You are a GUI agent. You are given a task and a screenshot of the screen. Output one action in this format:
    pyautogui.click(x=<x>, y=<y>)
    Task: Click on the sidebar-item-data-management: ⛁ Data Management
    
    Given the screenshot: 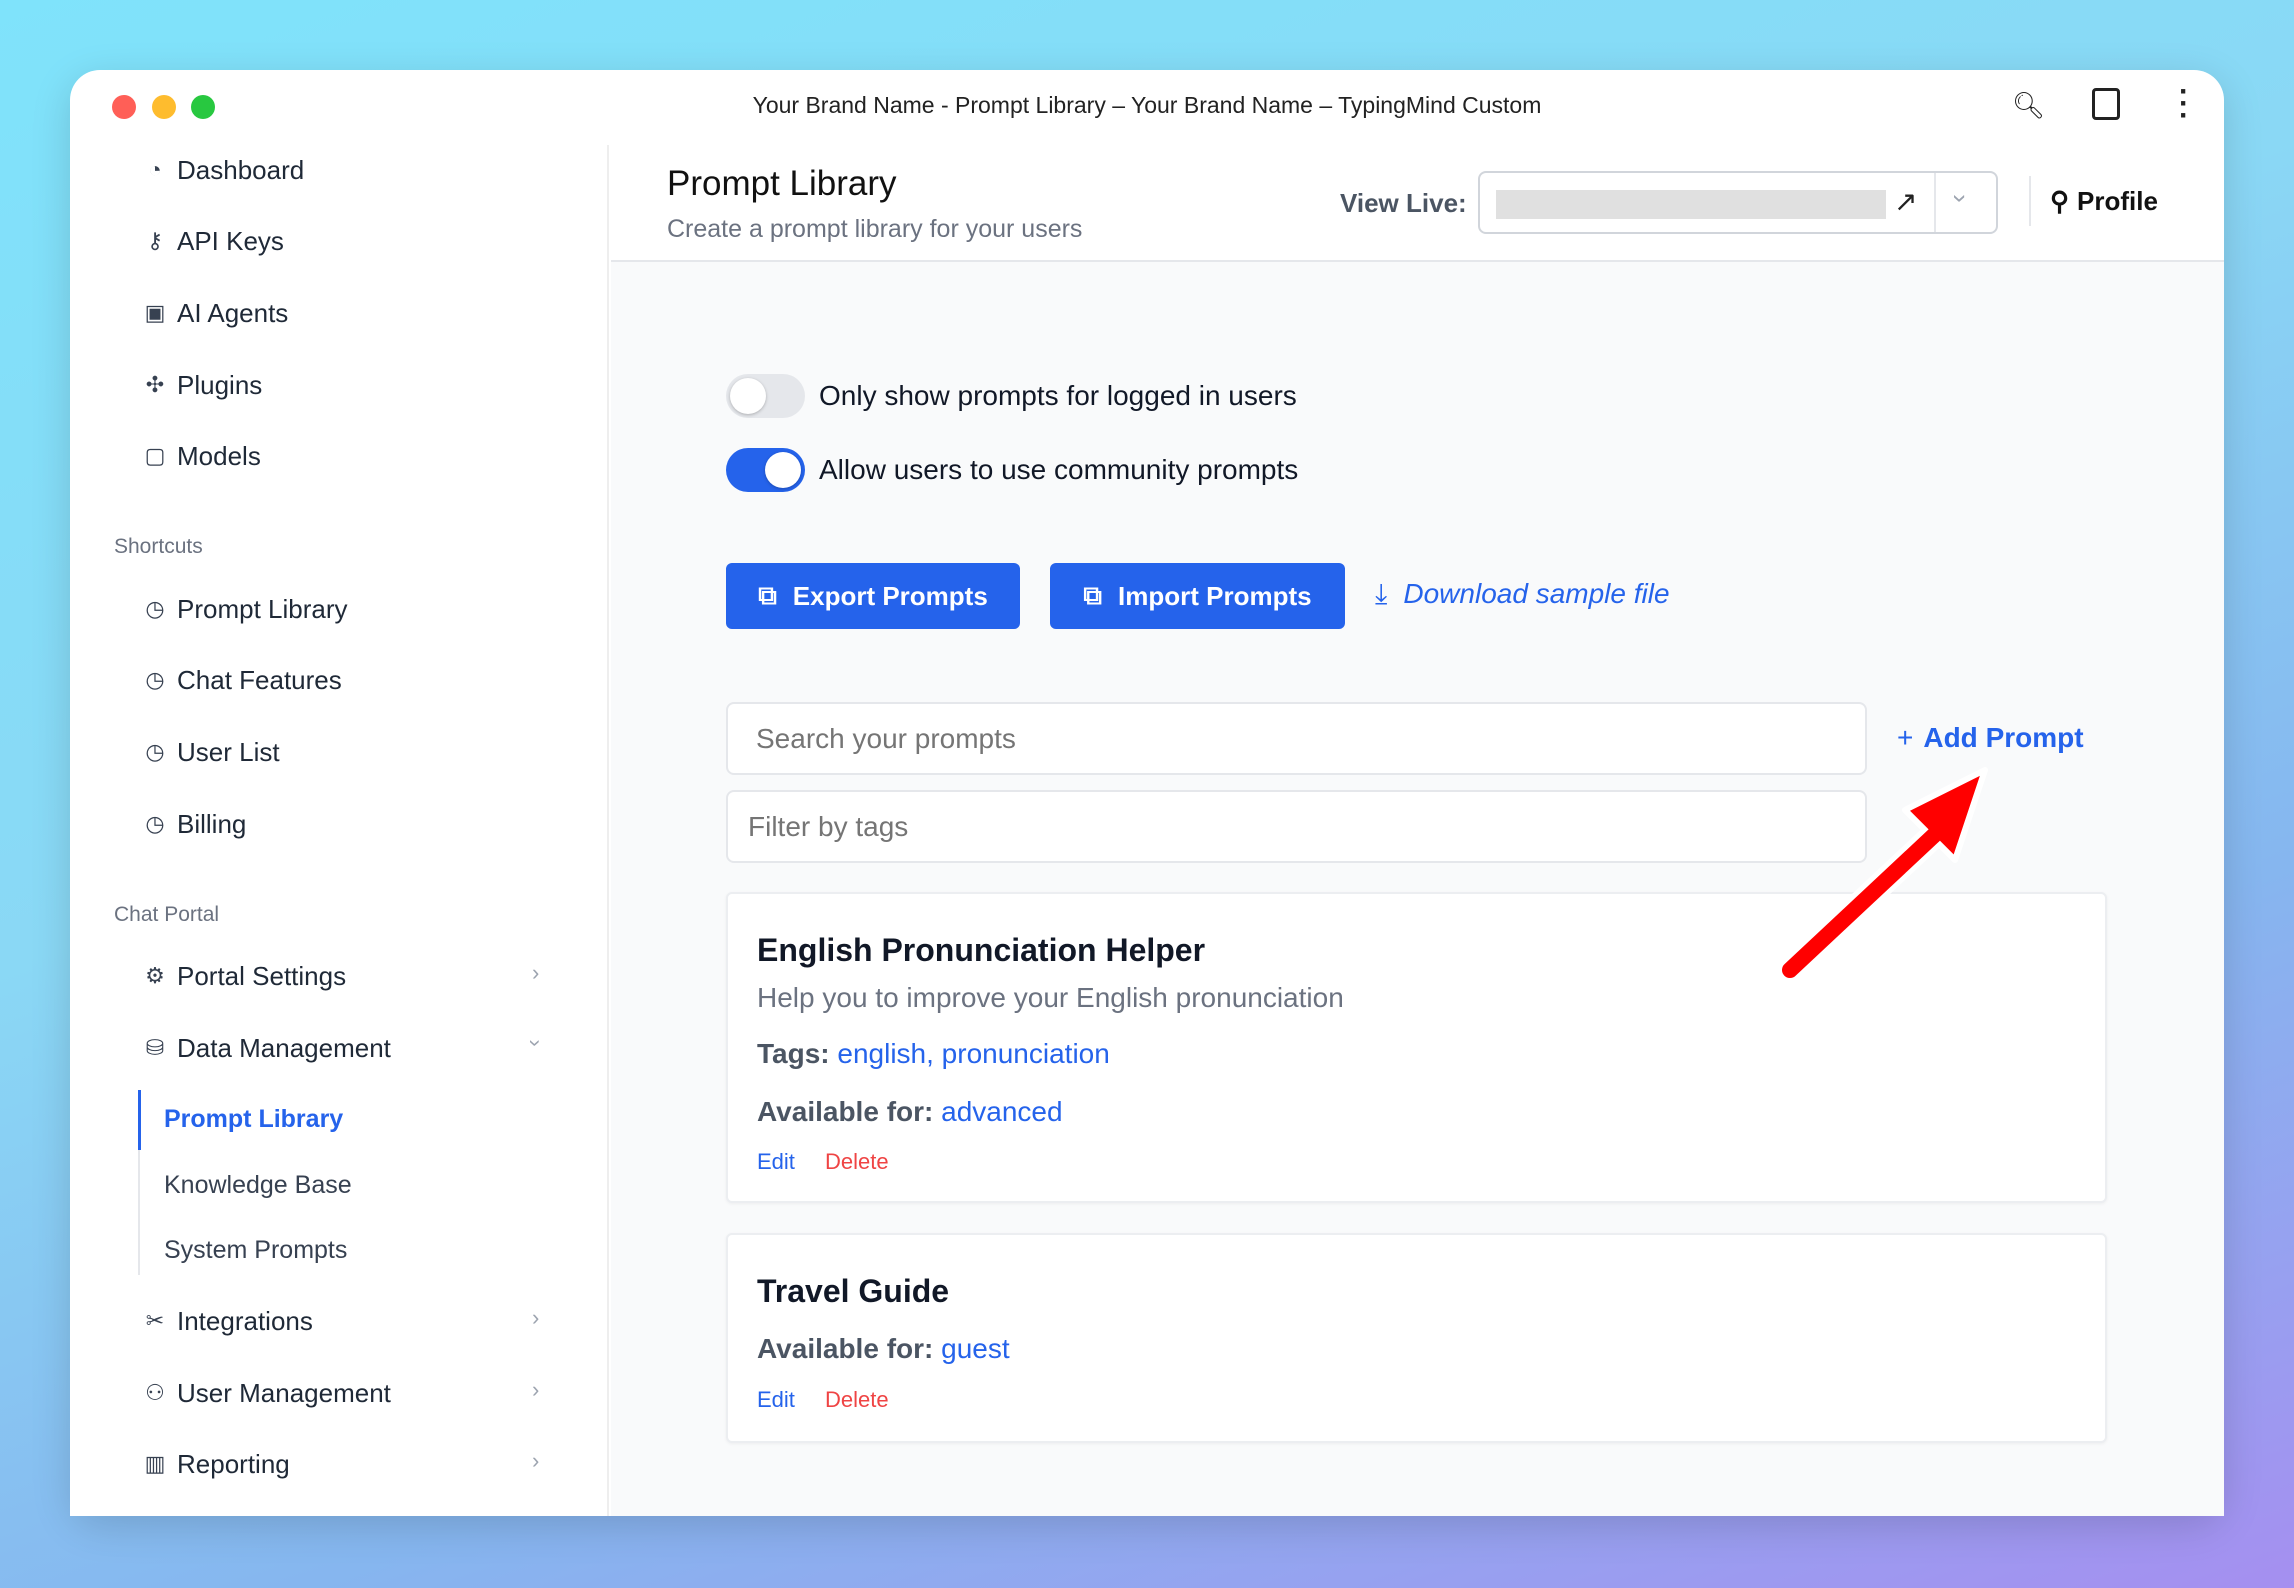 What is the action you would take?
    pyautogui.click(x=266, y=1048)
    